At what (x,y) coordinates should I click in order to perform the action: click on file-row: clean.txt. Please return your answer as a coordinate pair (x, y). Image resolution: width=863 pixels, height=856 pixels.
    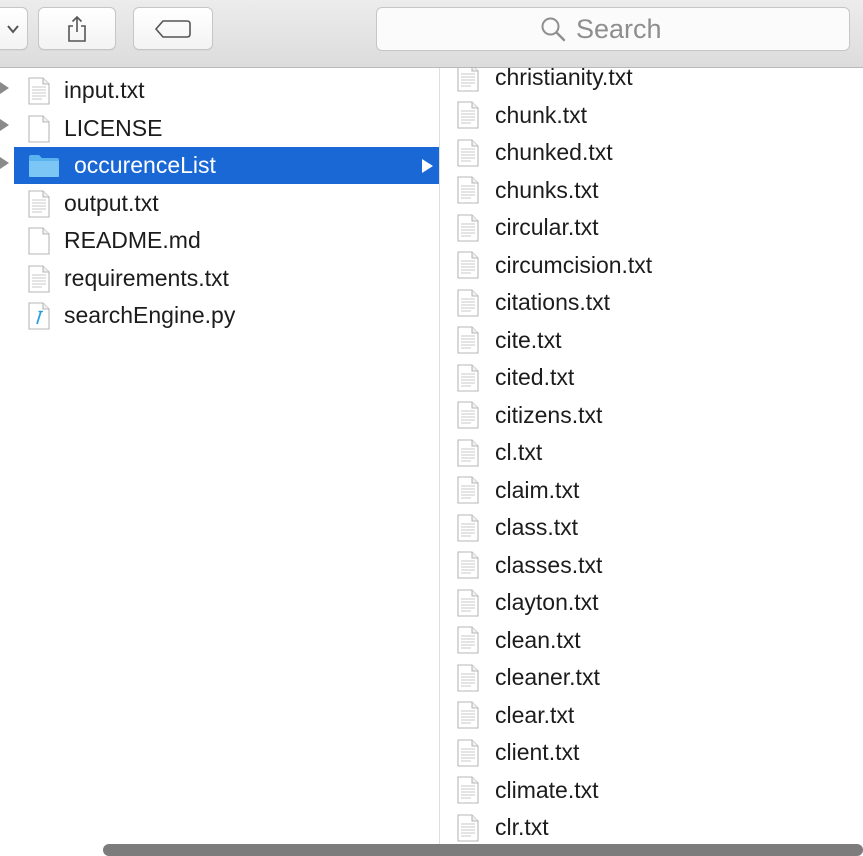
    Looking at the image, I should click on (657, 640).